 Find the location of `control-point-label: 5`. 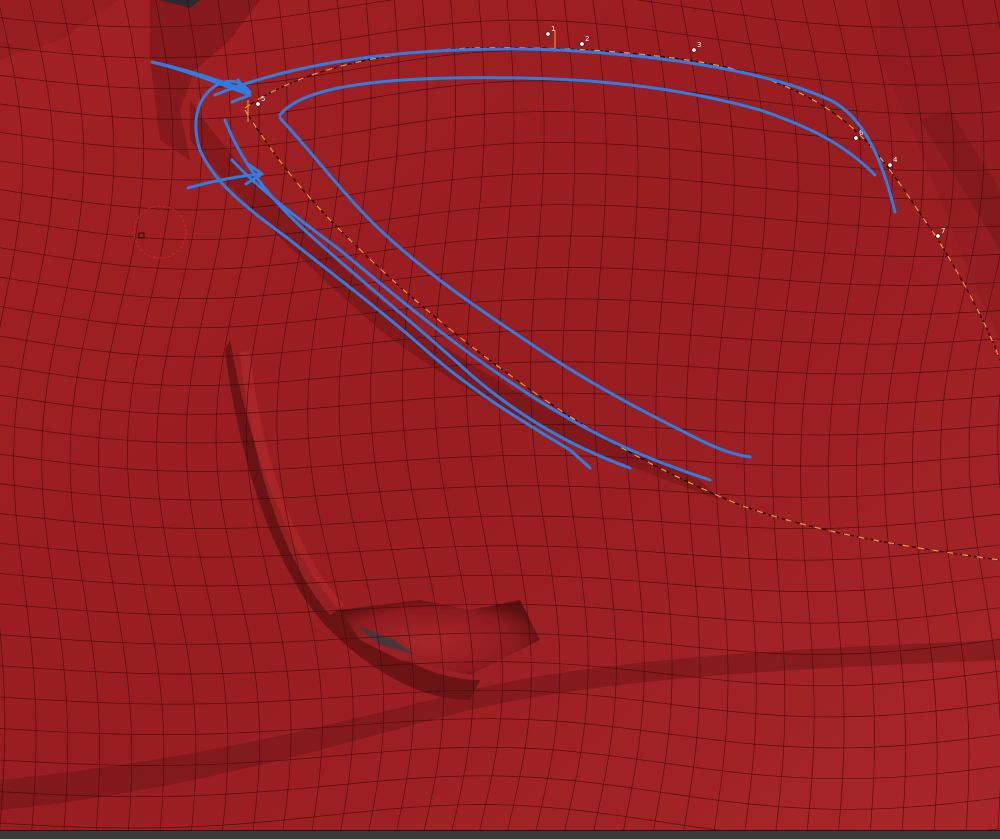

control-point-label: 5 is located at coordinates (263, 99).